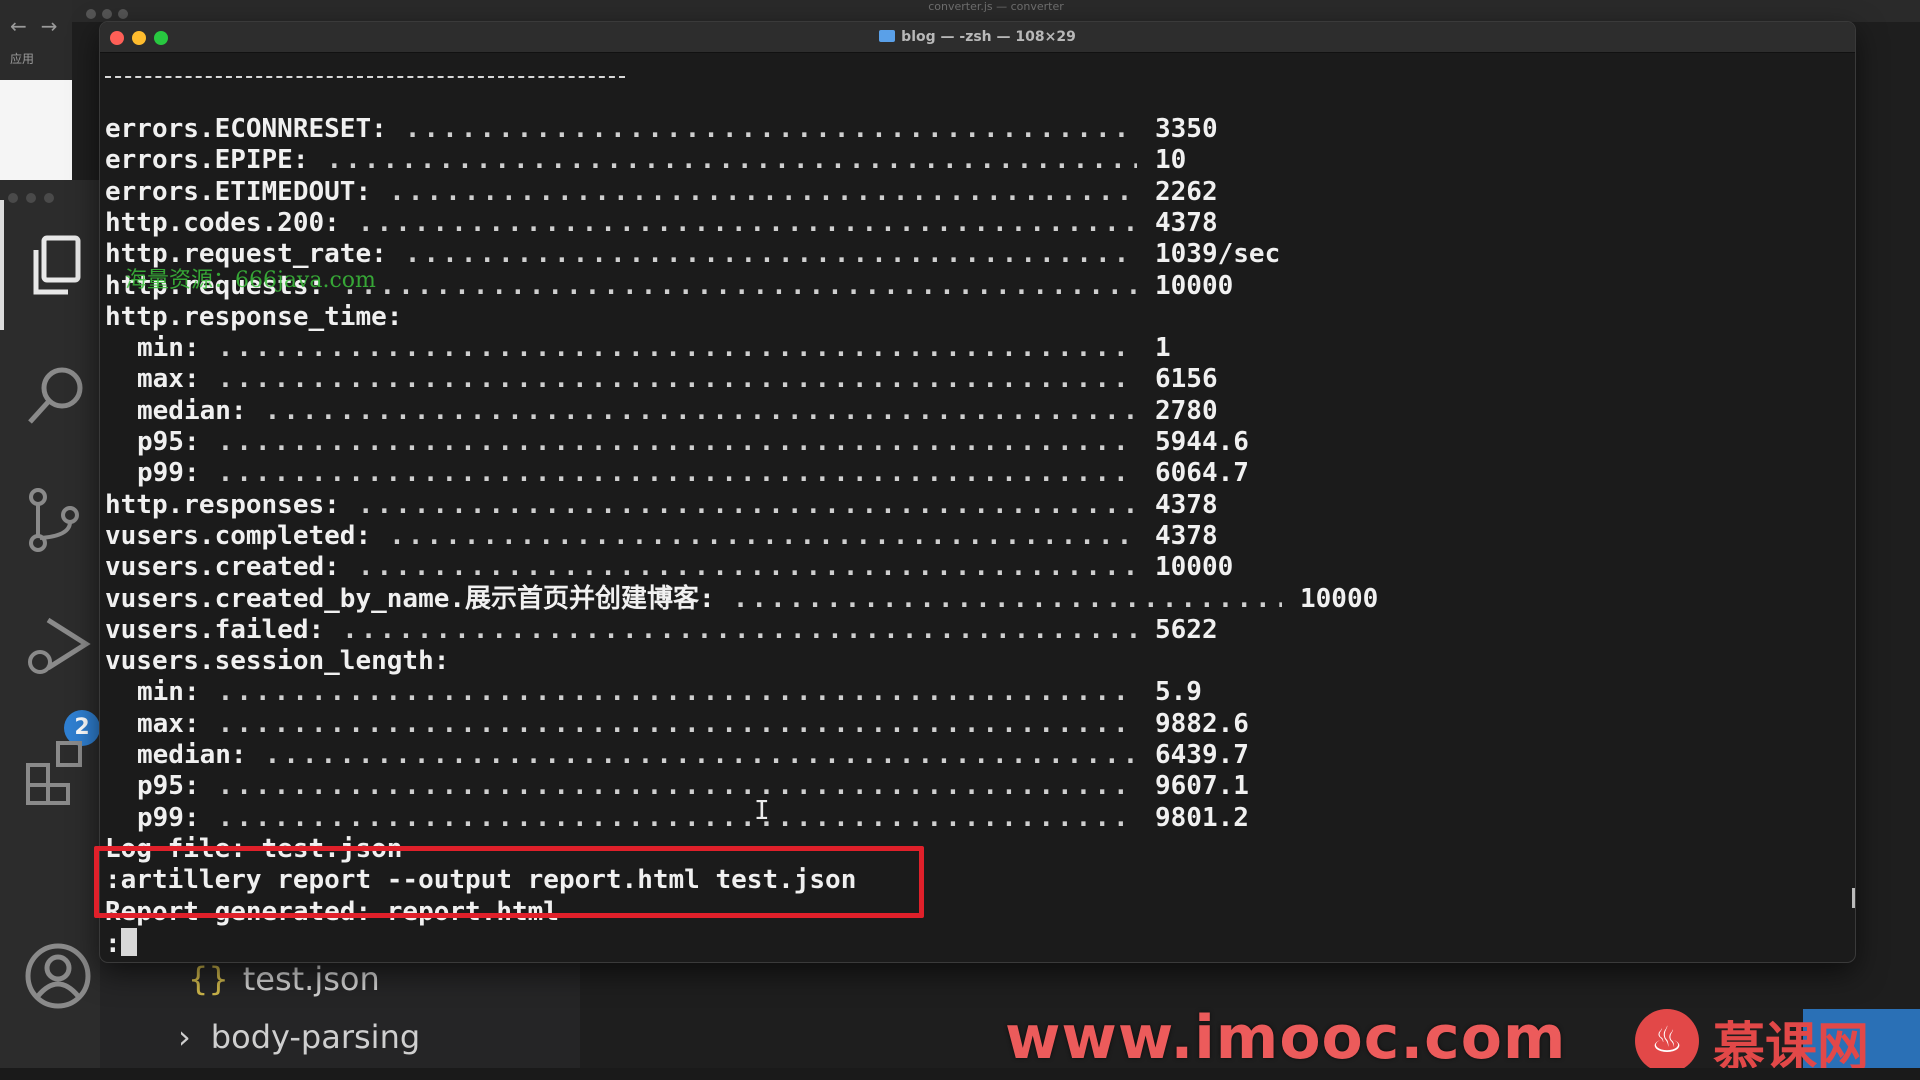  I want to click on metric-value: 2780, so click(1186, 410).